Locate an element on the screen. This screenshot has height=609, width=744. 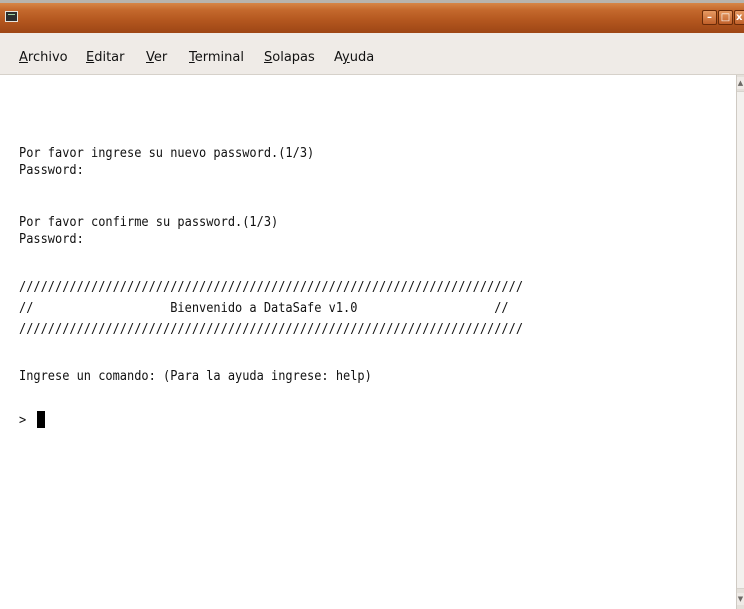
terminal-app-icon is located at coordinates (11, 16).